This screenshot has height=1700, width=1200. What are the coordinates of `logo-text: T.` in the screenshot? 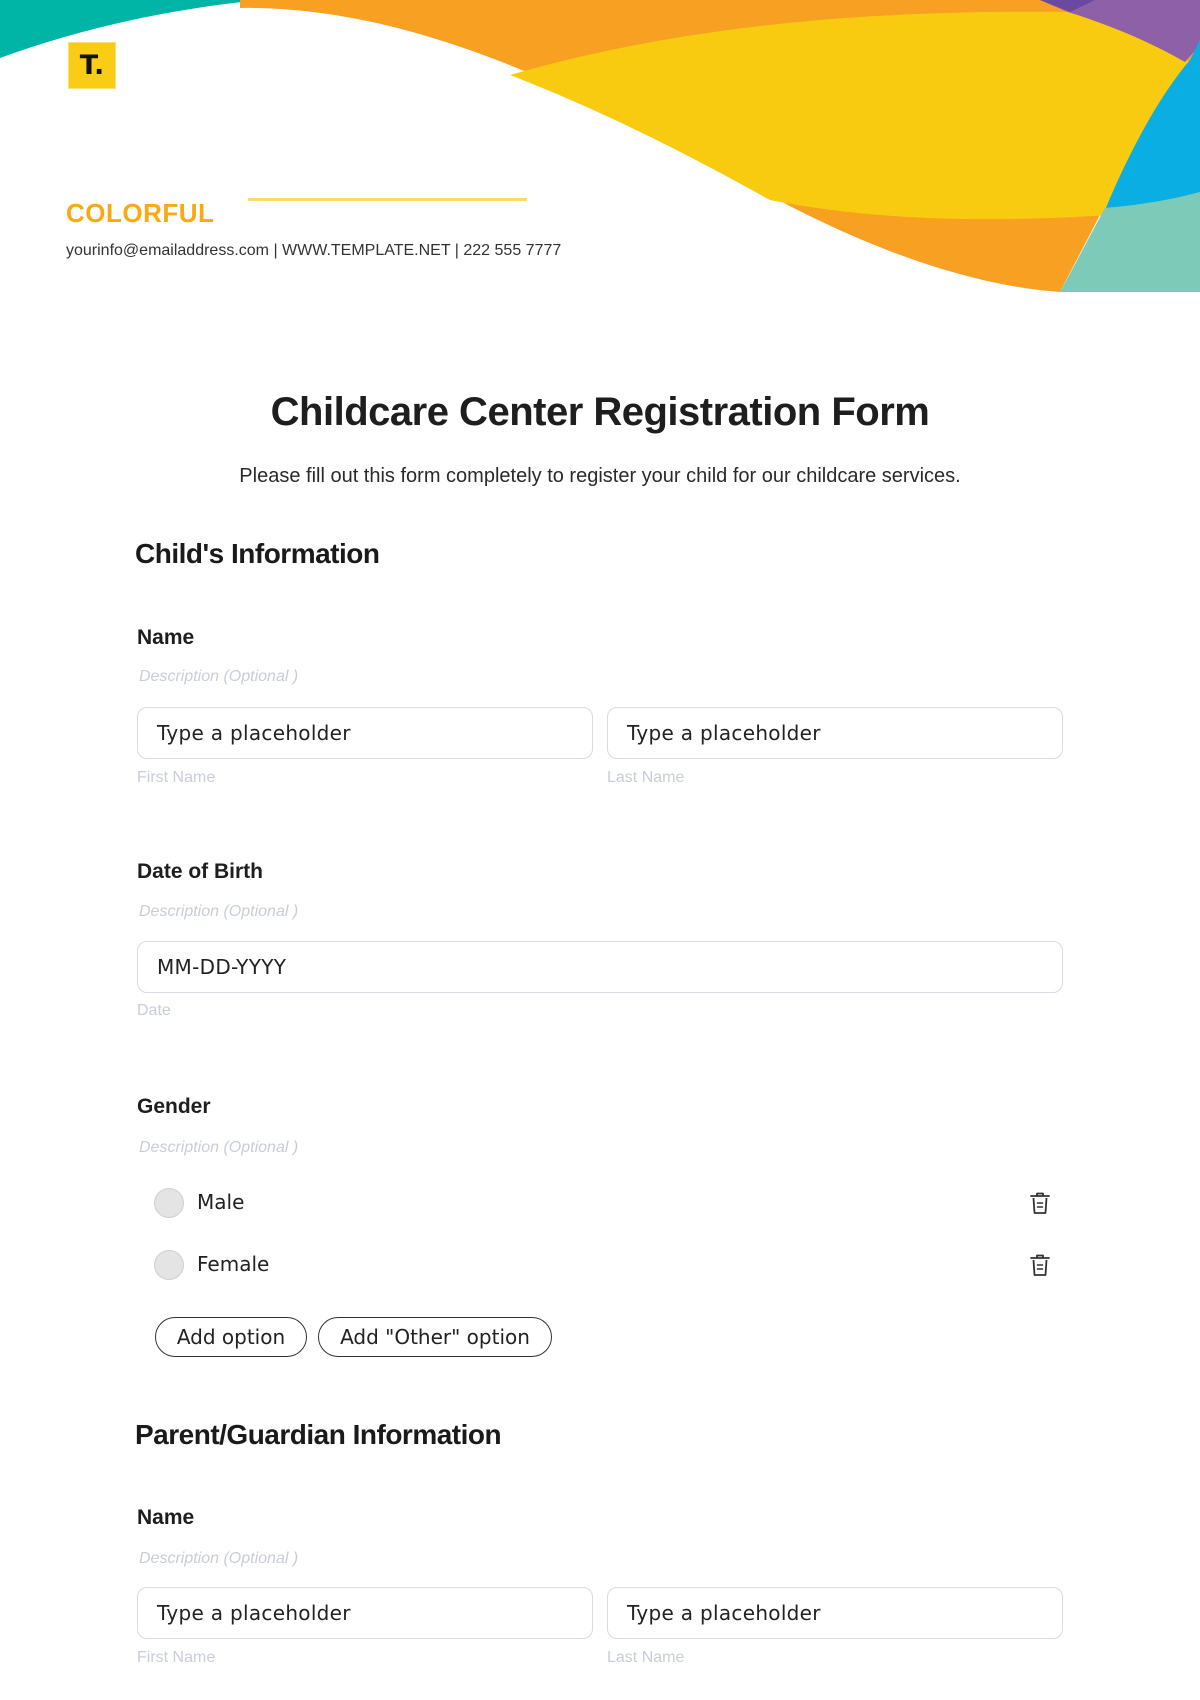 It's located at (92, 65).